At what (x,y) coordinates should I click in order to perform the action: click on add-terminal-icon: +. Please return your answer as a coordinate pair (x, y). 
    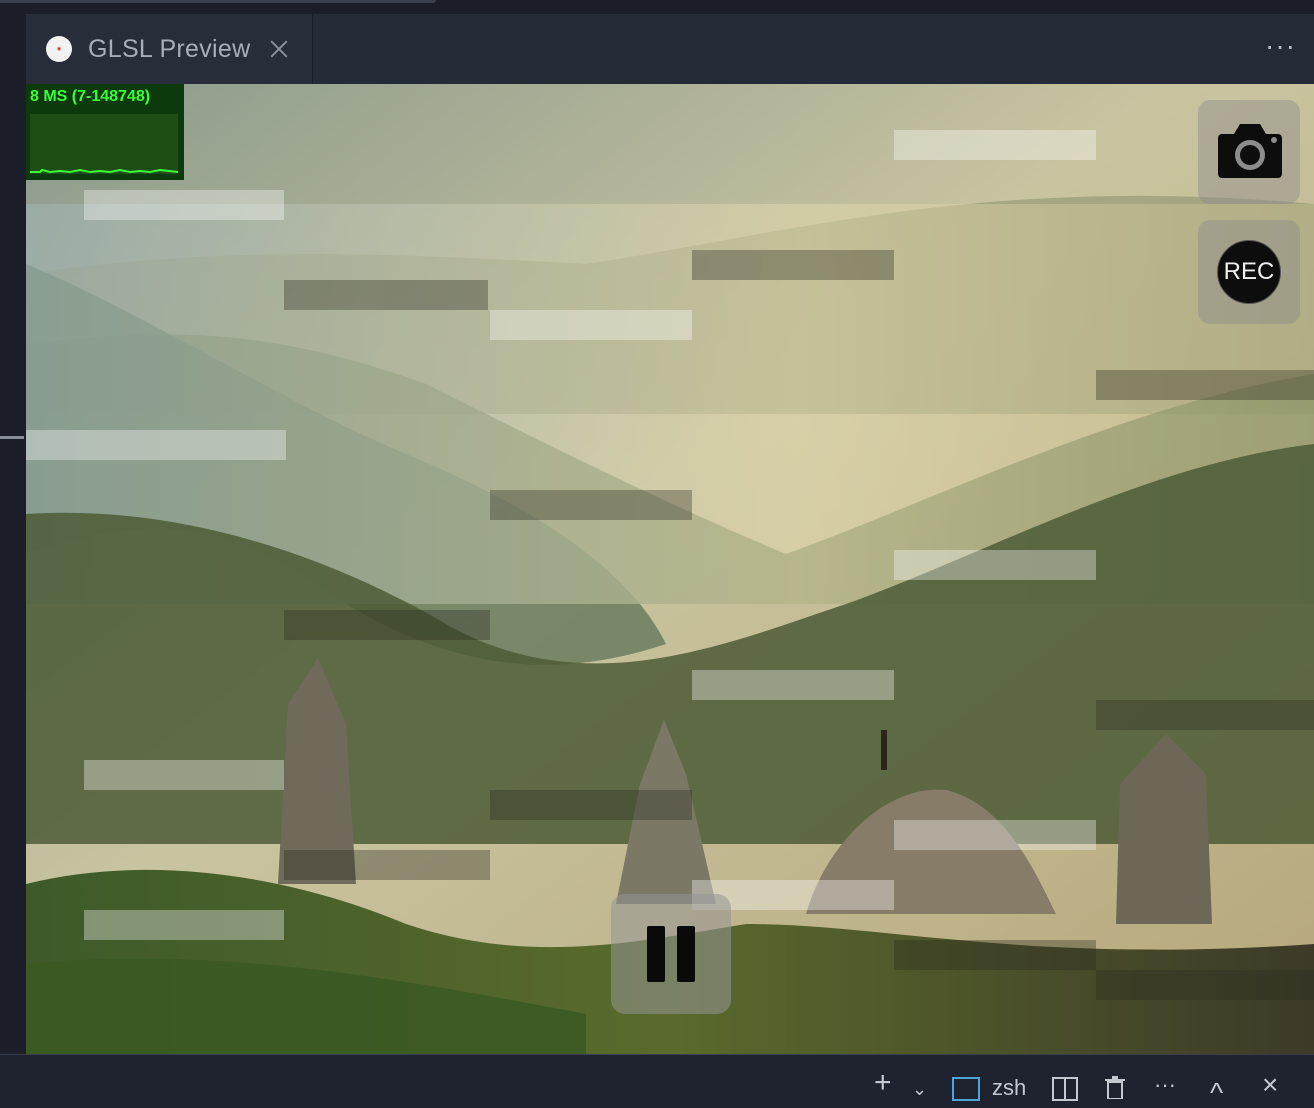
    Looking at the image, I should click on (883, 1083).